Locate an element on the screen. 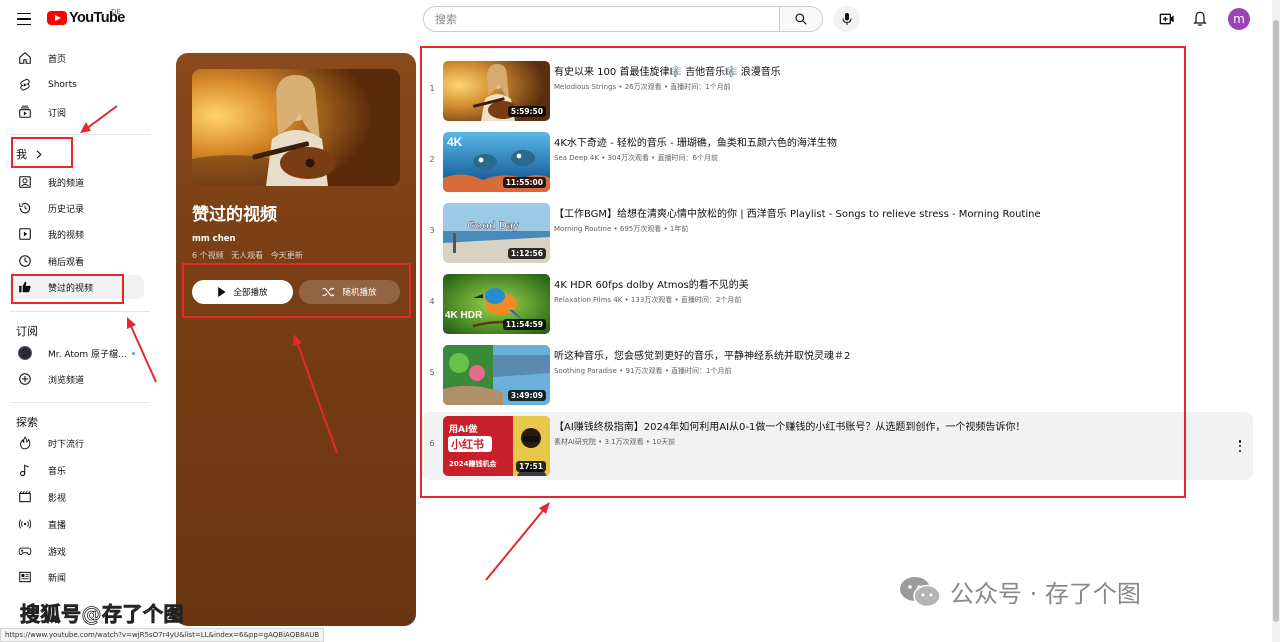 This screenshot has height=642, width=1280. channel-avatar is located at coordinates (25, 353).